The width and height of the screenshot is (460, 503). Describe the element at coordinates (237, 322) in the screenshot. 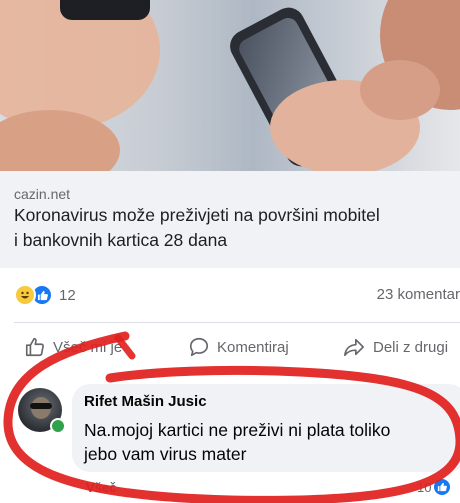

I see `divider` at that location.